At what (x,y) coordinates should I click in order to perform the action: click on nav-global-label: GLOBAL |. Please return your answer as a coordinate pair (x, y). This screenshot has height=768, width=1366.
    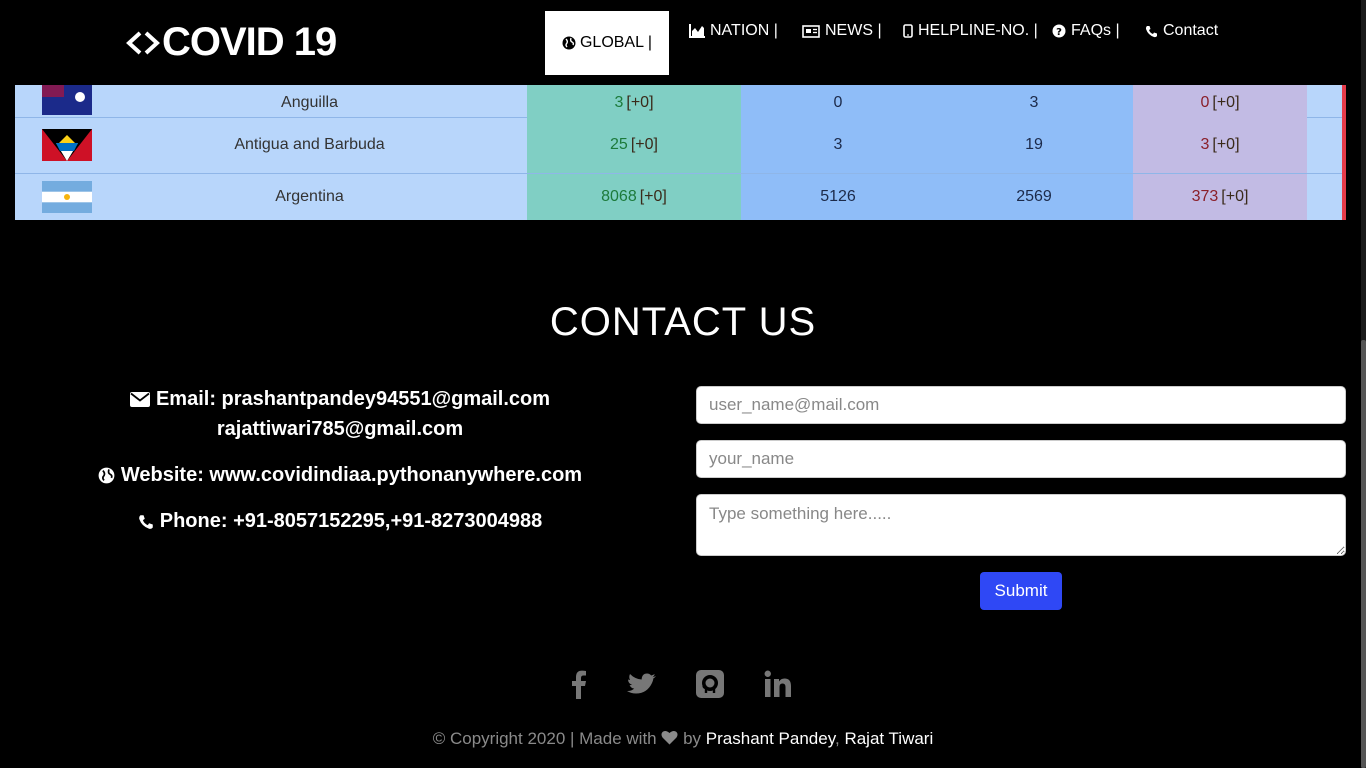
    Looking at the image, I should click on (616, 42).